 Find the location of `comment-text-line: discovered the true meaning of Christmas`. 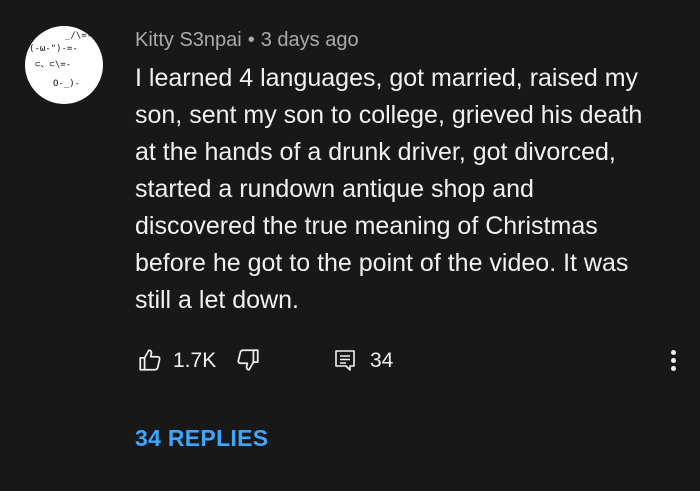

comment-text-line: discovered the true meaning of Christmas is located at coordinates (366, 226).